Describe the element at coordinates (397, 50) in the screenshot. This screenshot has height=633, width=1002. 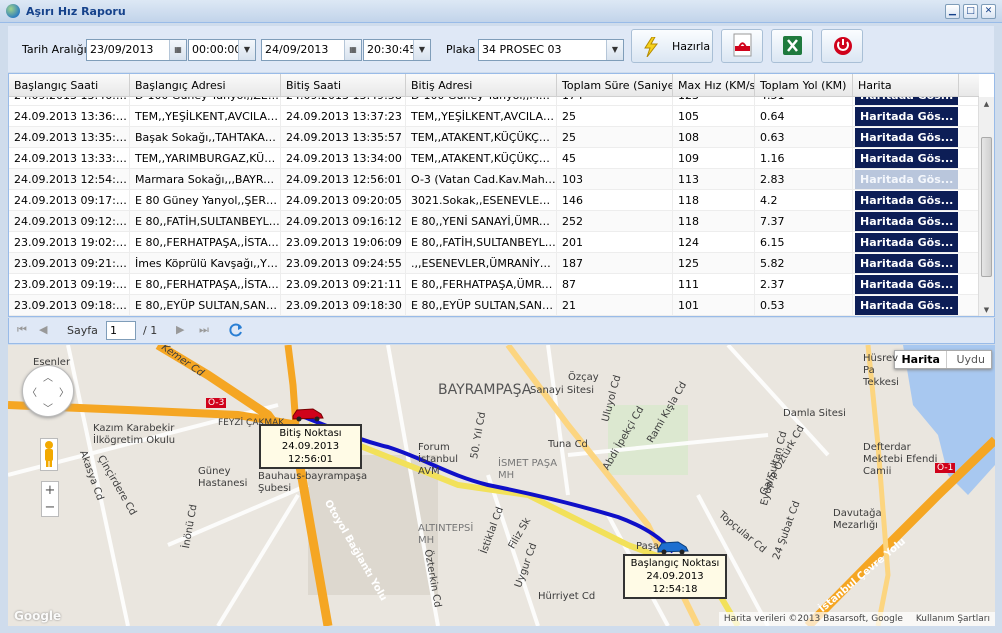
I see `end-time-field: 20:30:45 ▼` at that location.